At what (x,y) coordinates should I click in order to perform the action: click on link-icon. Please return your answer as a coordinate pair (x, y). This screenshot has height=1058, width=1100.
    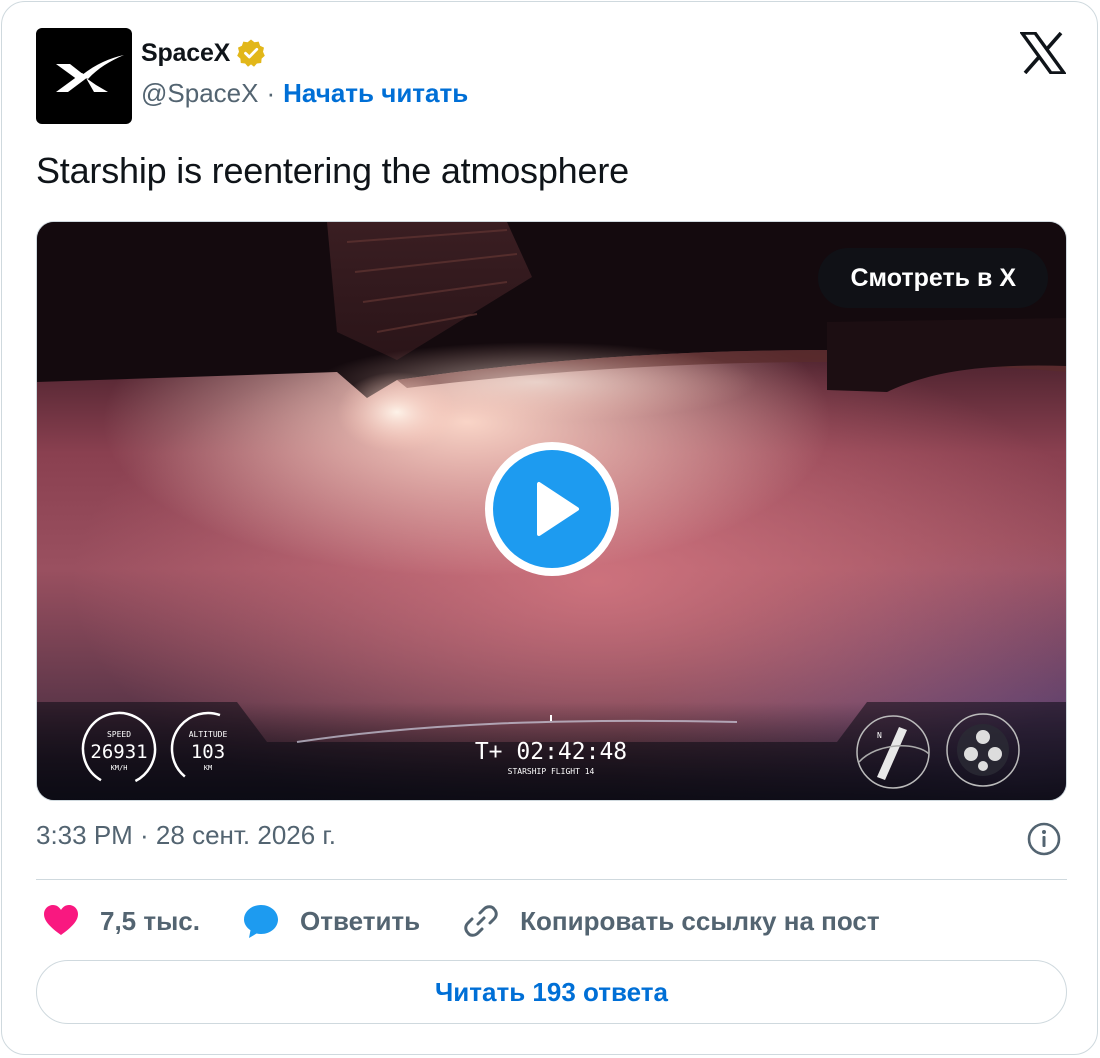
    Looking at the image, I should click on (481, 921).